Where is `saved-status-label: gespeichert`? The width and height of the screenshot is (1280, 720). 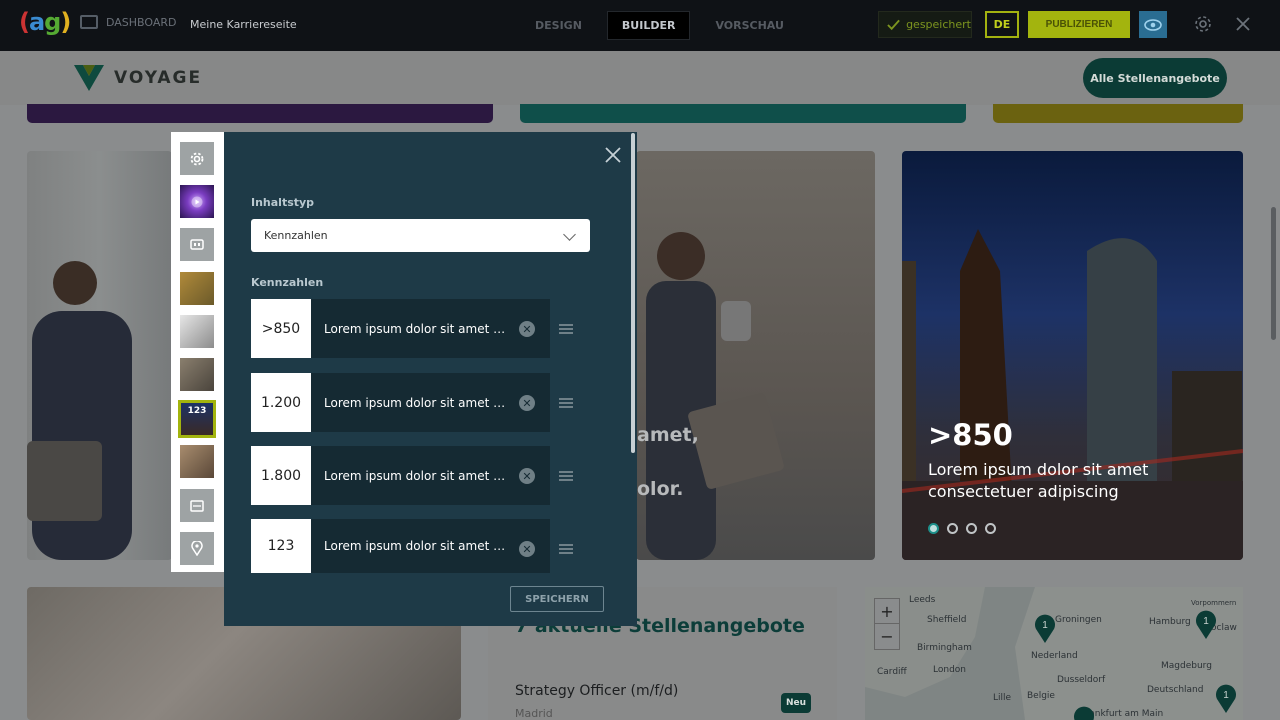
saved-status-label: gespeichert is located at coordinates (938, 24).